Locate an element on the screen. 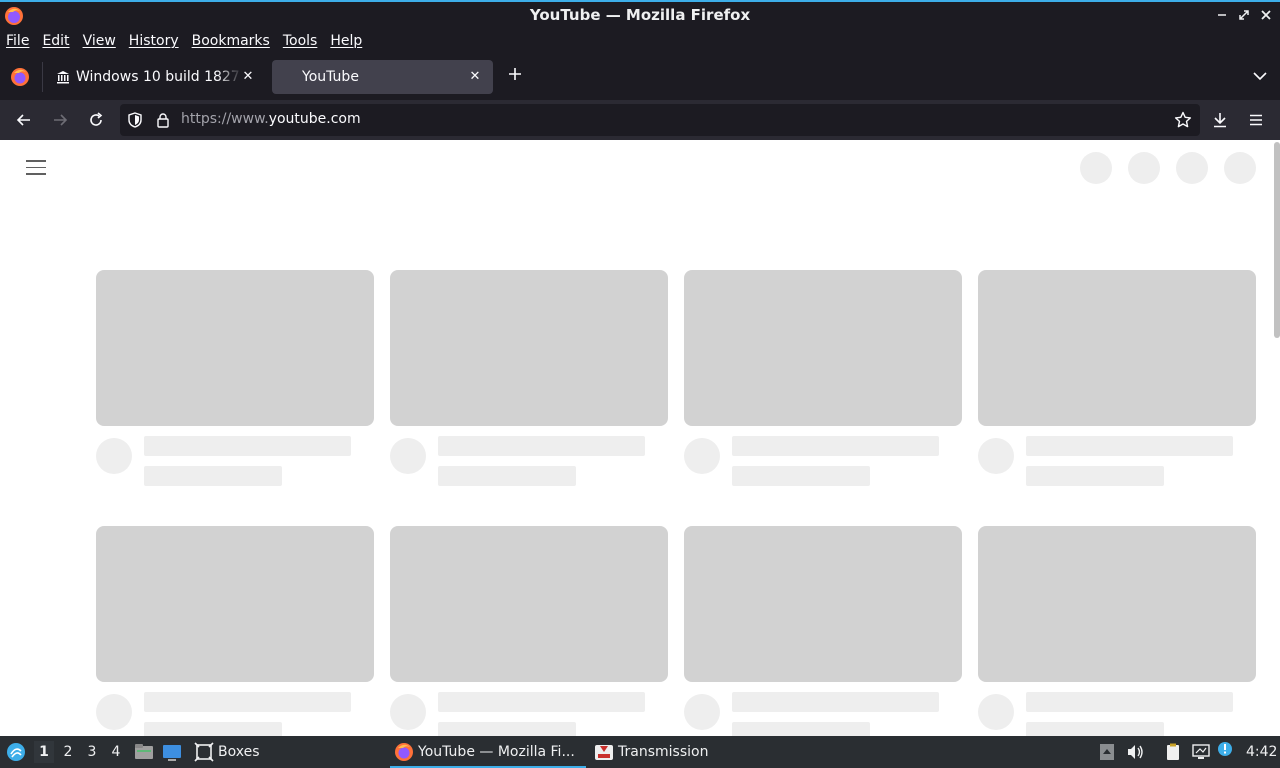 The image size is (1280, 768). window-titlebar: YouTube — Mozilla Firefox is located at coordinates (640, 14).